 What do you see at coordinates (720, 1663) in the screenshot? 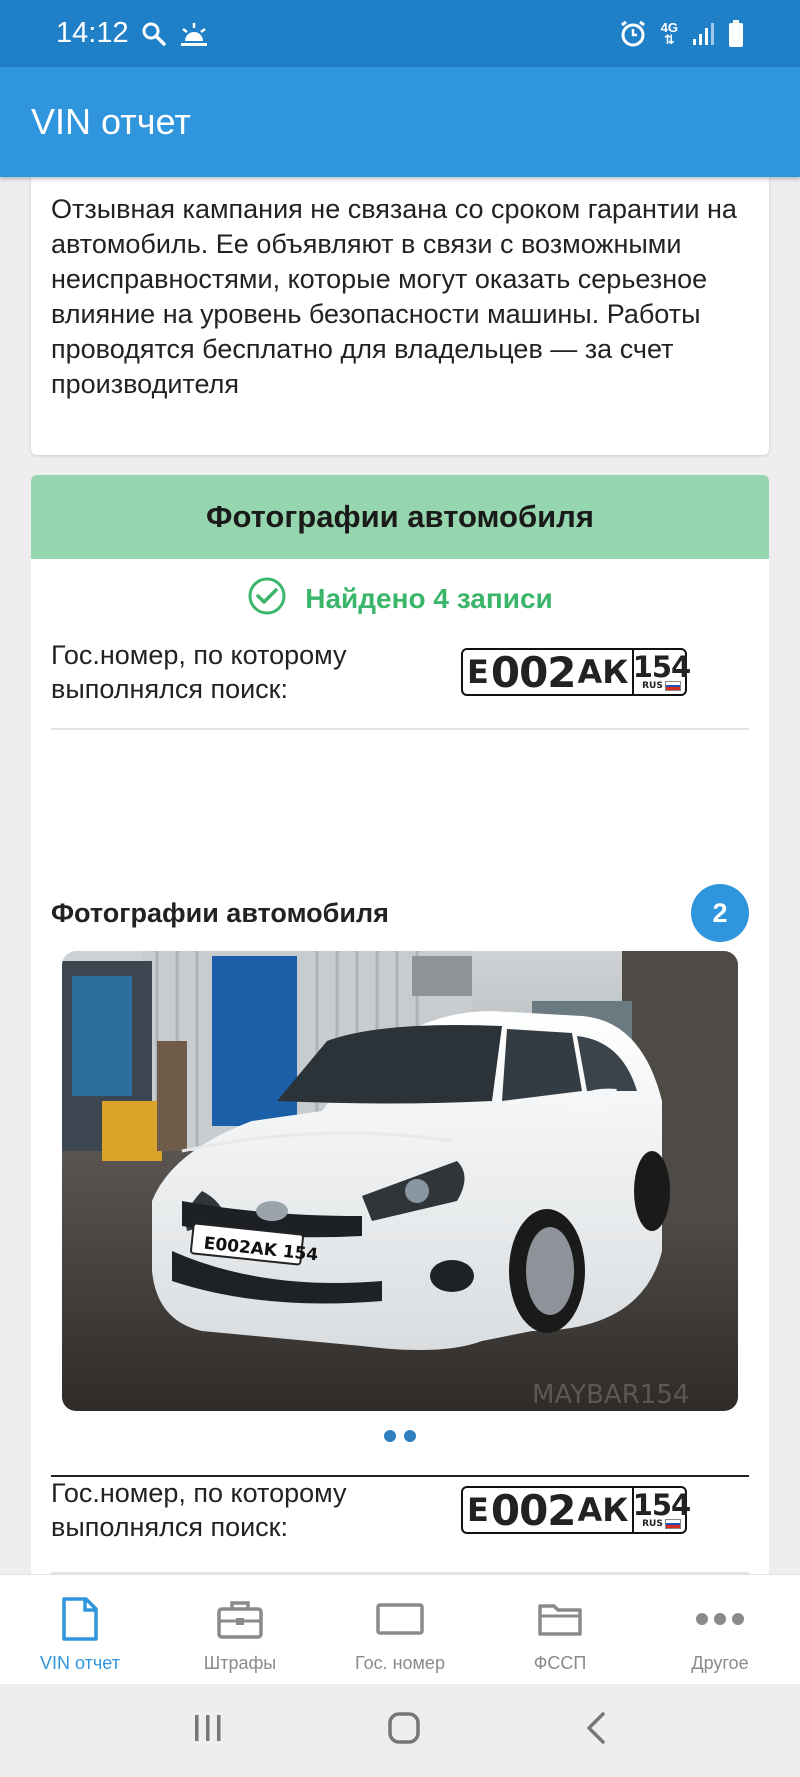
I see `nav-label: Другое` at bounding box center [720, 1663].